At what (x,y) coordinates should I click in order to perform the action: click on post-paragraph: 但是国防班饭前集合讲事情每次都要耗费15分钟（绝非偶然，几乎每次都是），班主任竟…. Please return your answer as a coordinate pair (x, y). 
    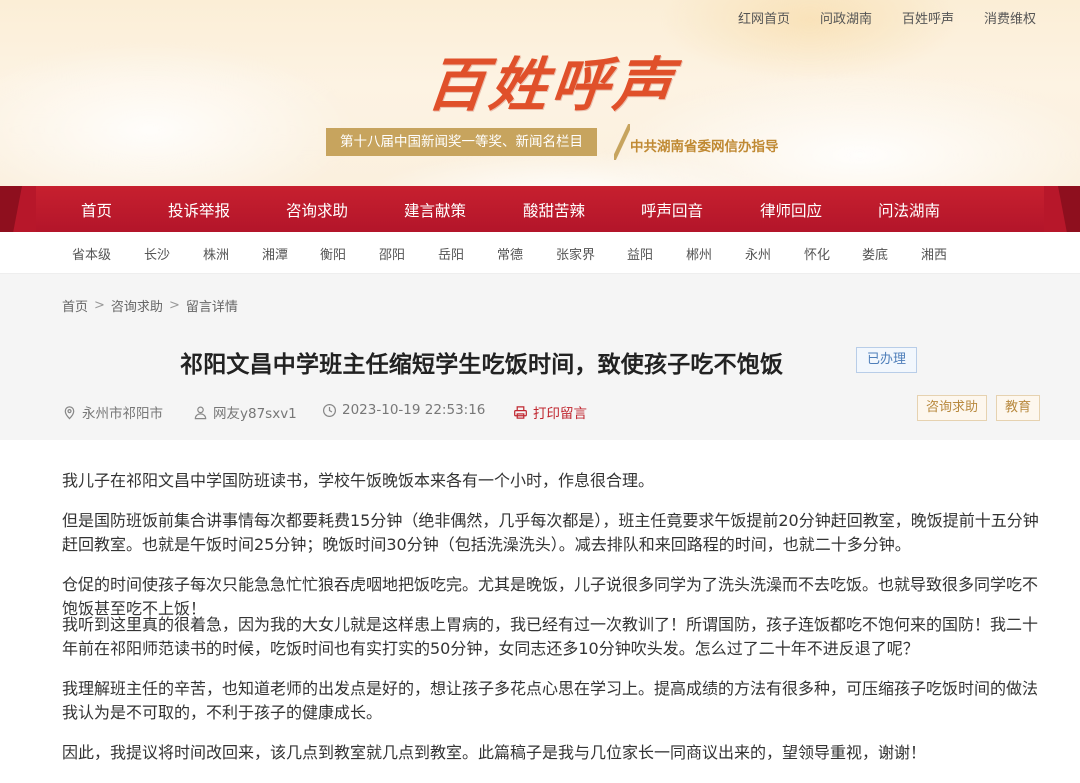
    Looking at the image, I should click on (550, 532).